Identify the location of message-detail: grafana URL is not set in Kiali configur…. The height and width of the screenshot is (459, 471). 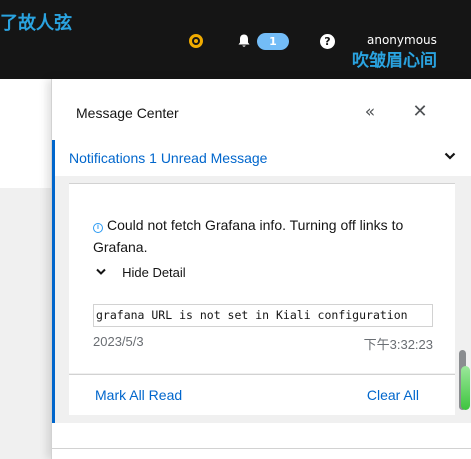
(263, 315).